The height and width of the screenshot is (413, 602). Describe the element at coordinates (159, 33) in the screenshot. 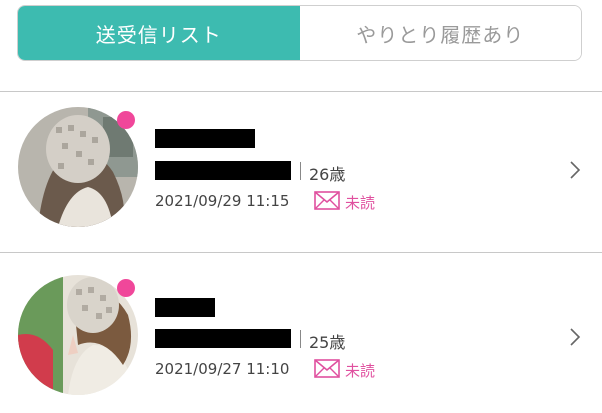

I see `tab-send-receive-list: 送受信リスト` at that location.